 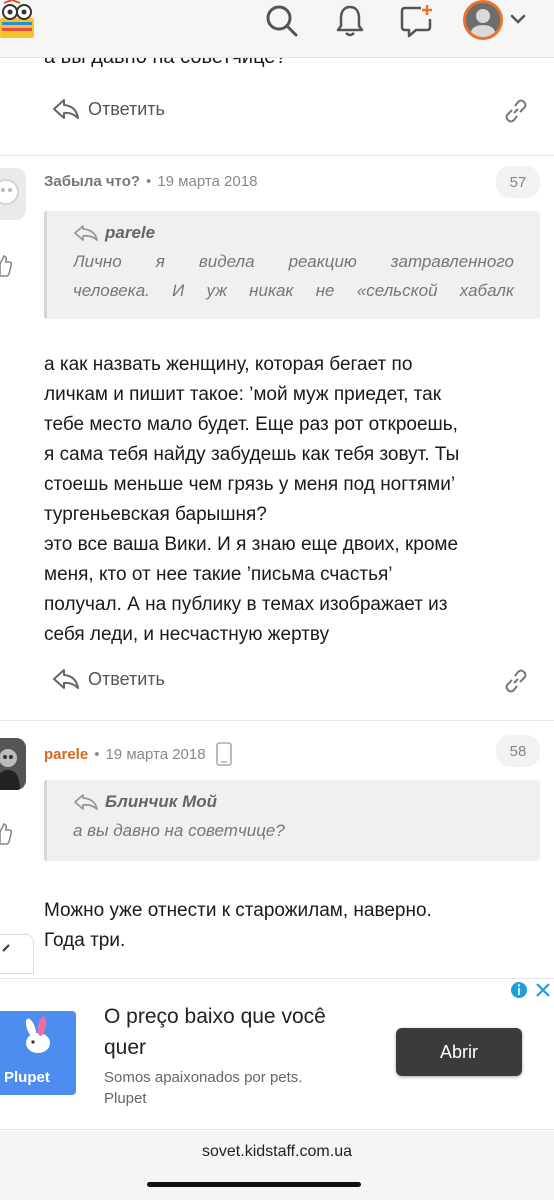 What do you see at coordinates (155, 514) in the screenshot?
I see `post-line: тургеньевская барышня?` at bounding box center [155, 514].